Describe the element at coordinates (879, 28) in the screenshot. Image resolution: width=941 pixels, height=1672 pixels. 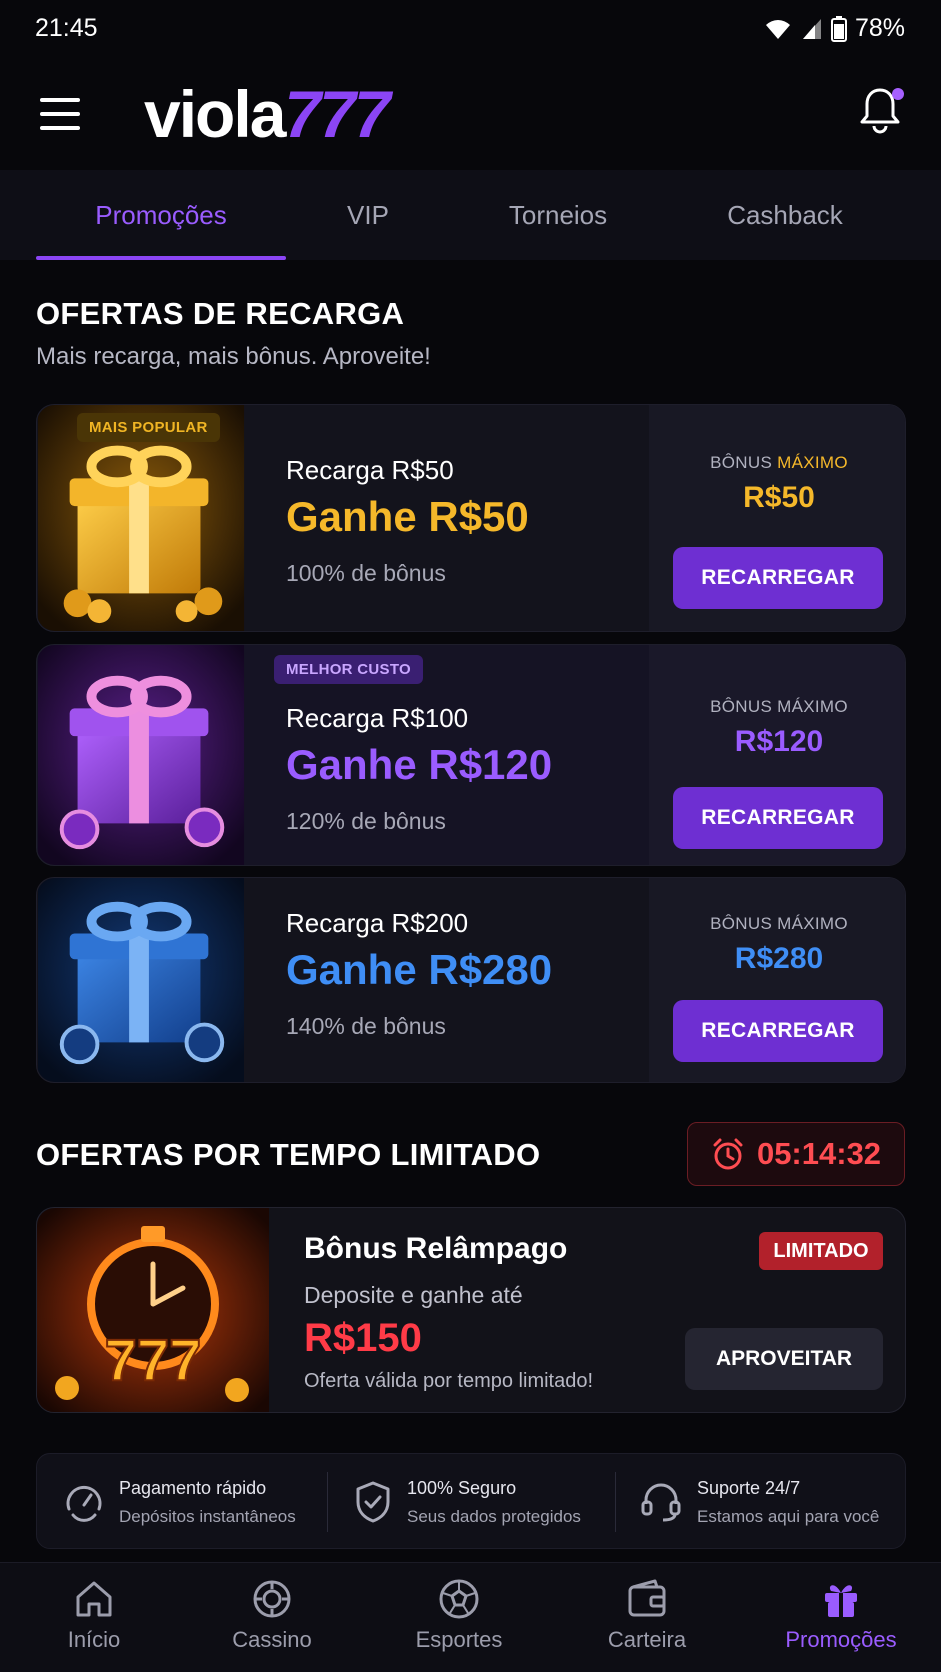
I see `battery-level: 78%` at that location.